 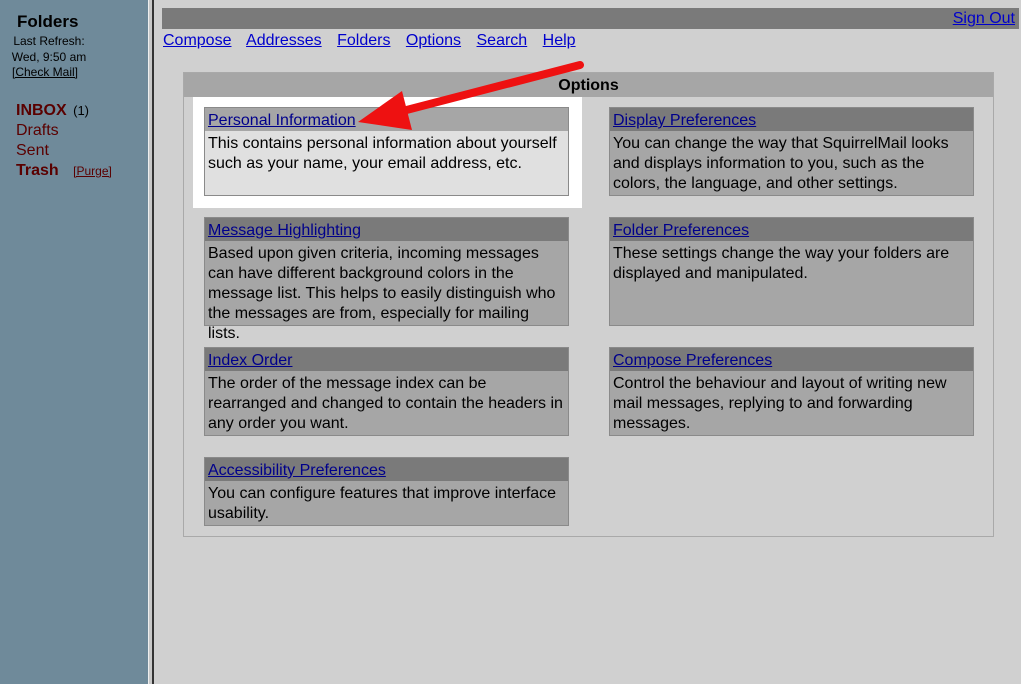 I want to click on annotation-arrow-icon, so click(x=471, y=95).